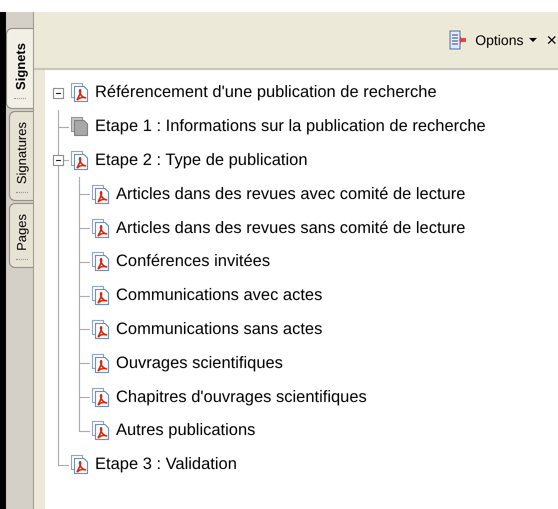 This screenshot has width=558, height=509. What do you see at coordinates (291, 194) in the screenshot?
I see `bookmark-item: Articles dans des revues avec comité de lecture` at bounding box center [291, 194].